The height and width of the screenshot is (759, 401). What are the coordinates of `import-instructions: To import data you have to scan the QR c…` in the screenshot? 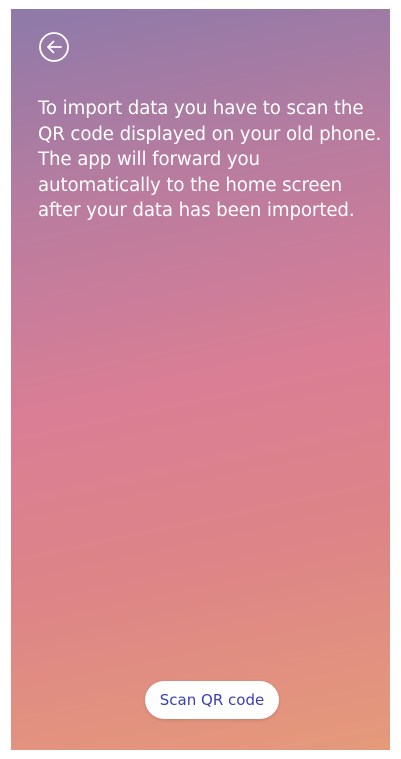 It's located at (210, 159).